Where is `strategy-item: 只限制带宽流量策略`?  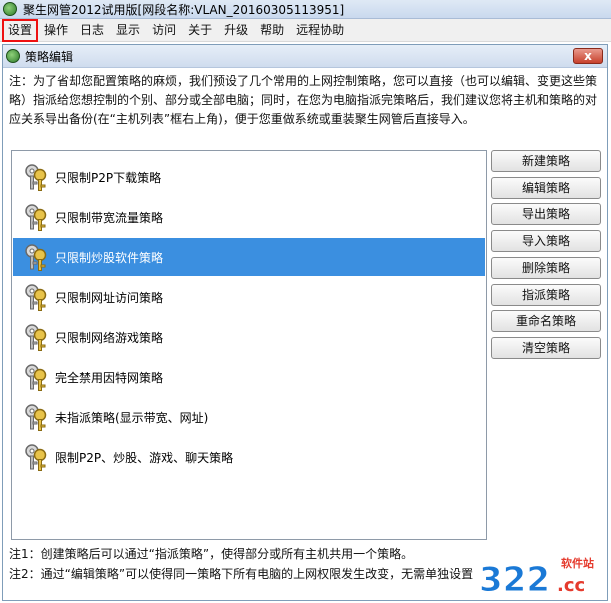 strategy-item: 只限制带宽流量策略 is located at coordinates (249, 217).